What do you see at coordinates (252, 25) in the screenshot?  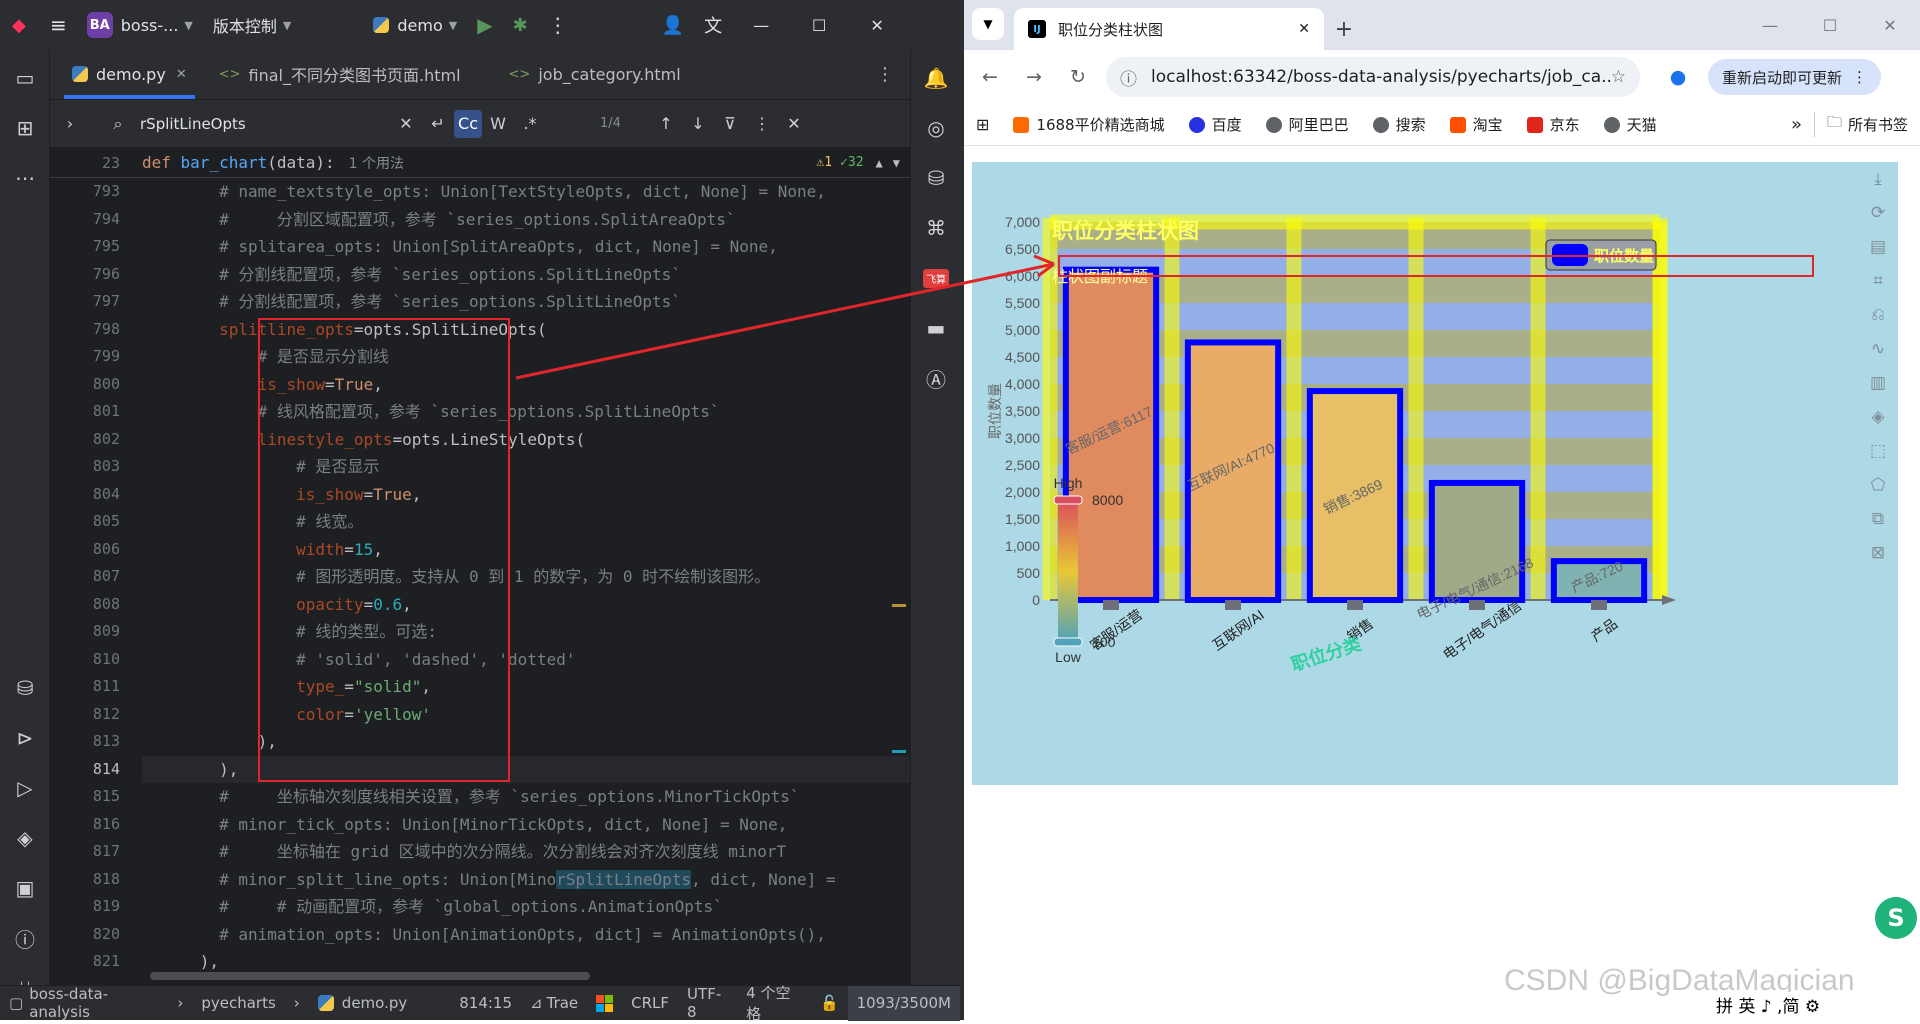 I see `vcs-menu: 版本控制 ▼` at bounding box center [252, 25].